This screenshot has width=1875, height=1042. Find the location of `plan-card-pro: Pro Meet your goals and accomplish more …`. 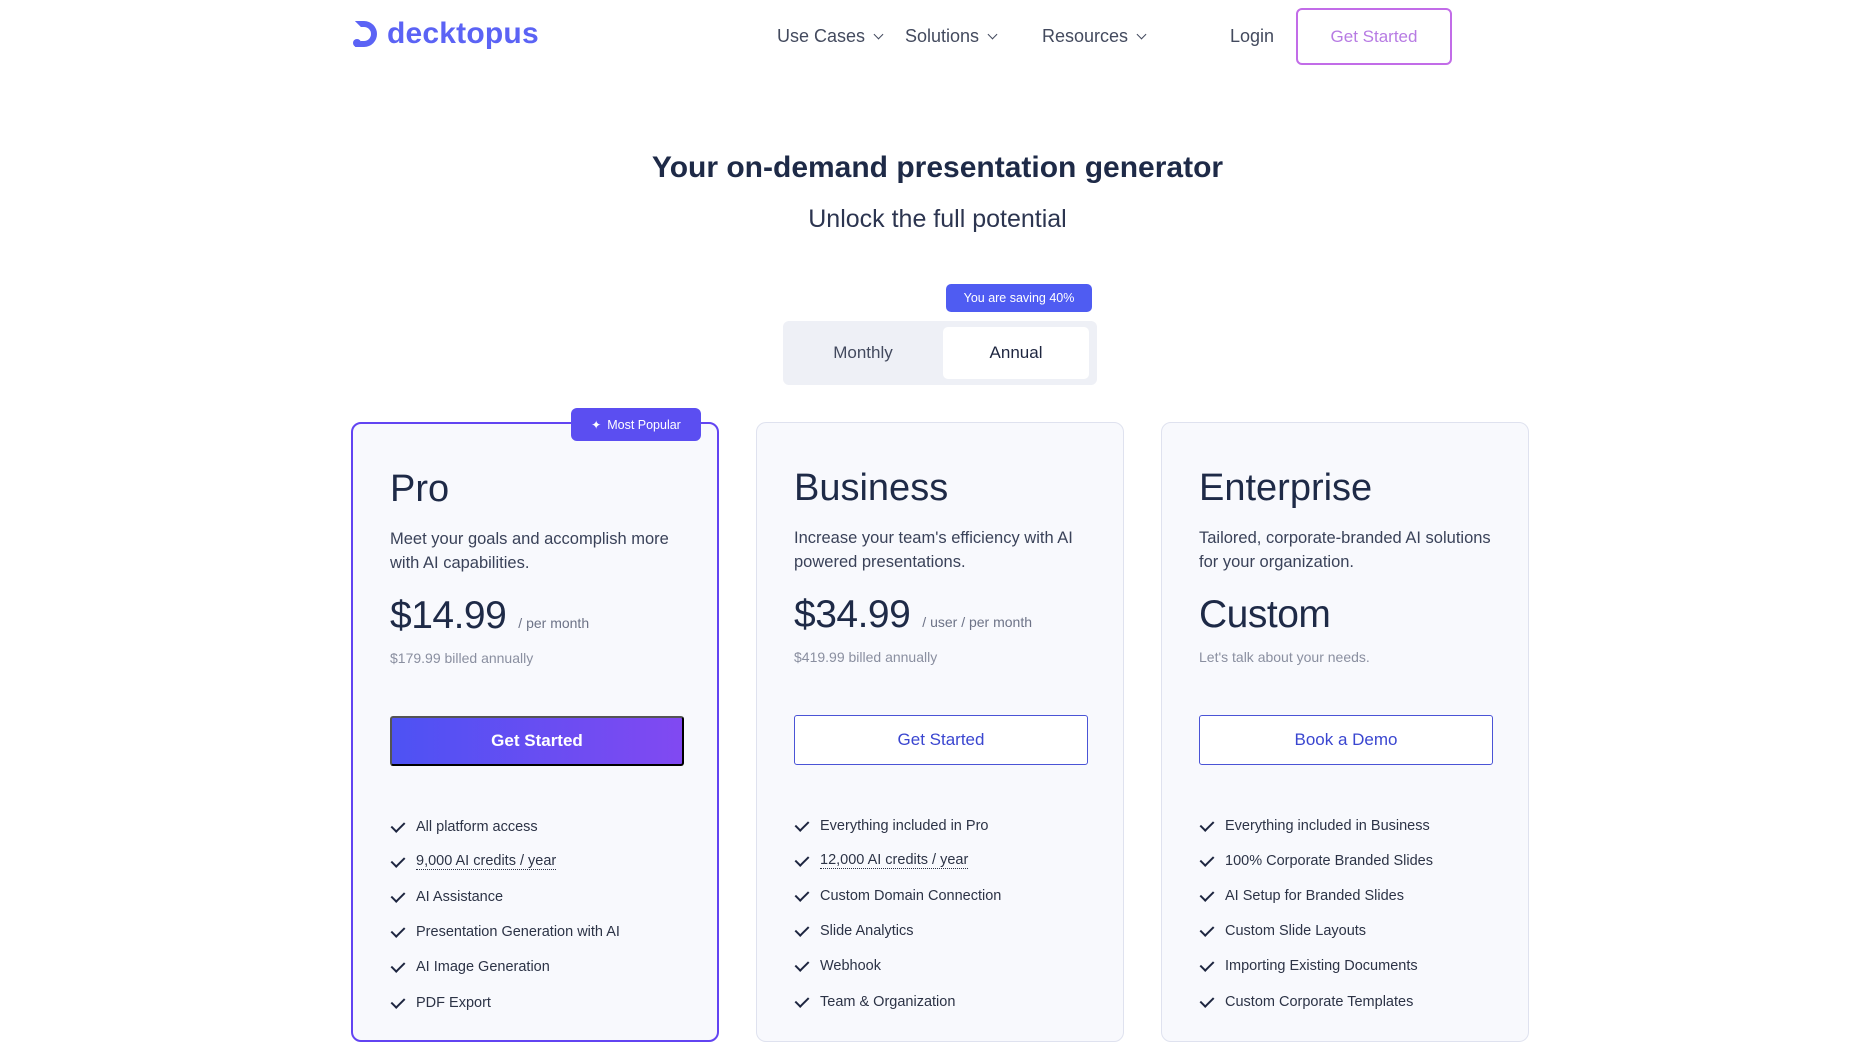

plan-card-pro: Pro Meet your goals and accomplish more … is located at coordinates (535, 732).